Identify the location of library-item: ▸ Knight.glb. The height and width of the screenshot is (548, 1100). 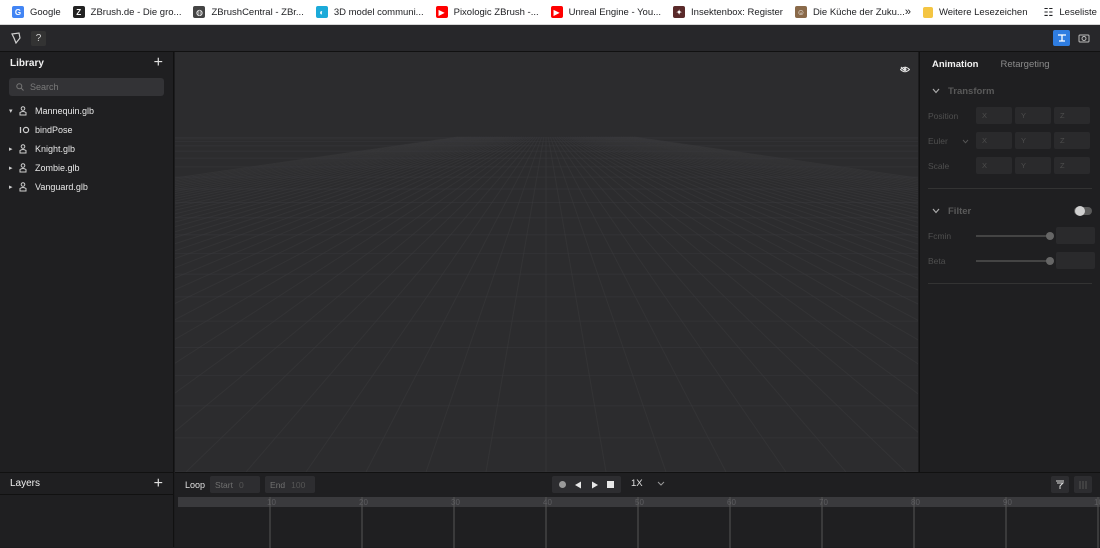
(86, 149).